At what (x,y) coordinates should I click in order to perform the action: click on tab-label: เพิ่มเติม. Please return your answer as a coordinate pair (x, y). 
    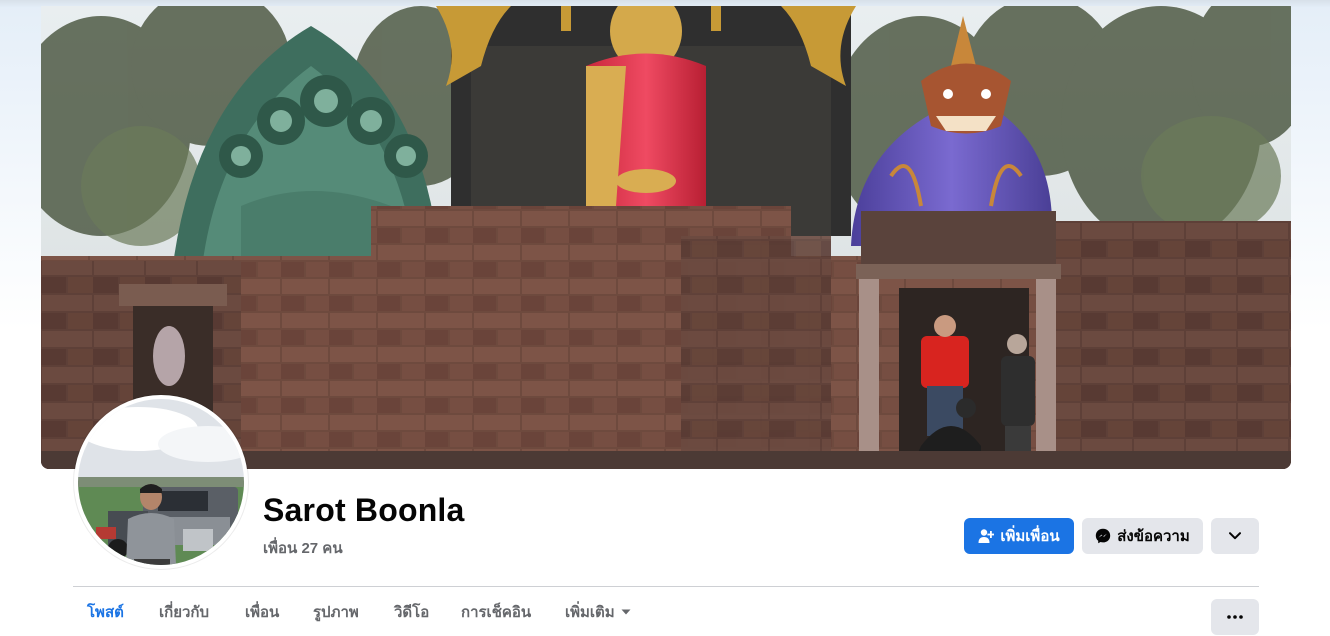
    Looking at the image, I should click on (590, 612).